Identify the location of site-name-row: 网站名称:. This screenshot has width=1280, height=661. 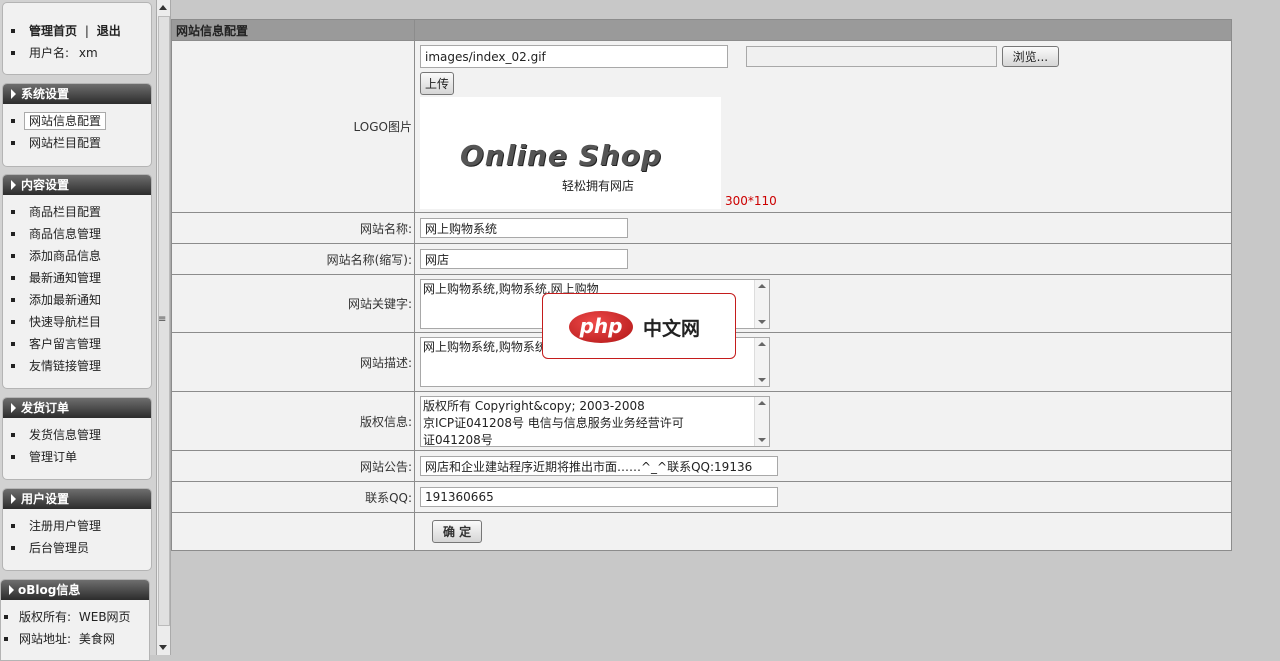
(701, 228).